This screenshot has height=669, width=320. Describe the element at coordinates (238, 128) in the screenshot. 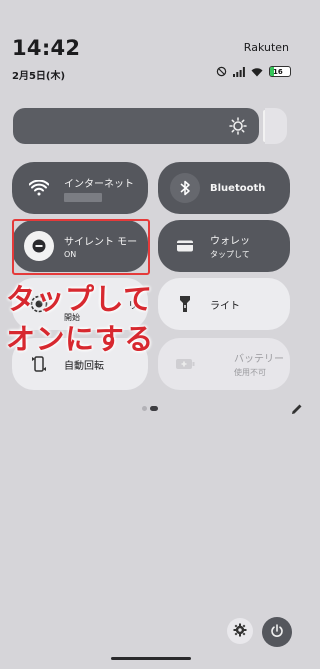

I see `sun-icon` at that location.